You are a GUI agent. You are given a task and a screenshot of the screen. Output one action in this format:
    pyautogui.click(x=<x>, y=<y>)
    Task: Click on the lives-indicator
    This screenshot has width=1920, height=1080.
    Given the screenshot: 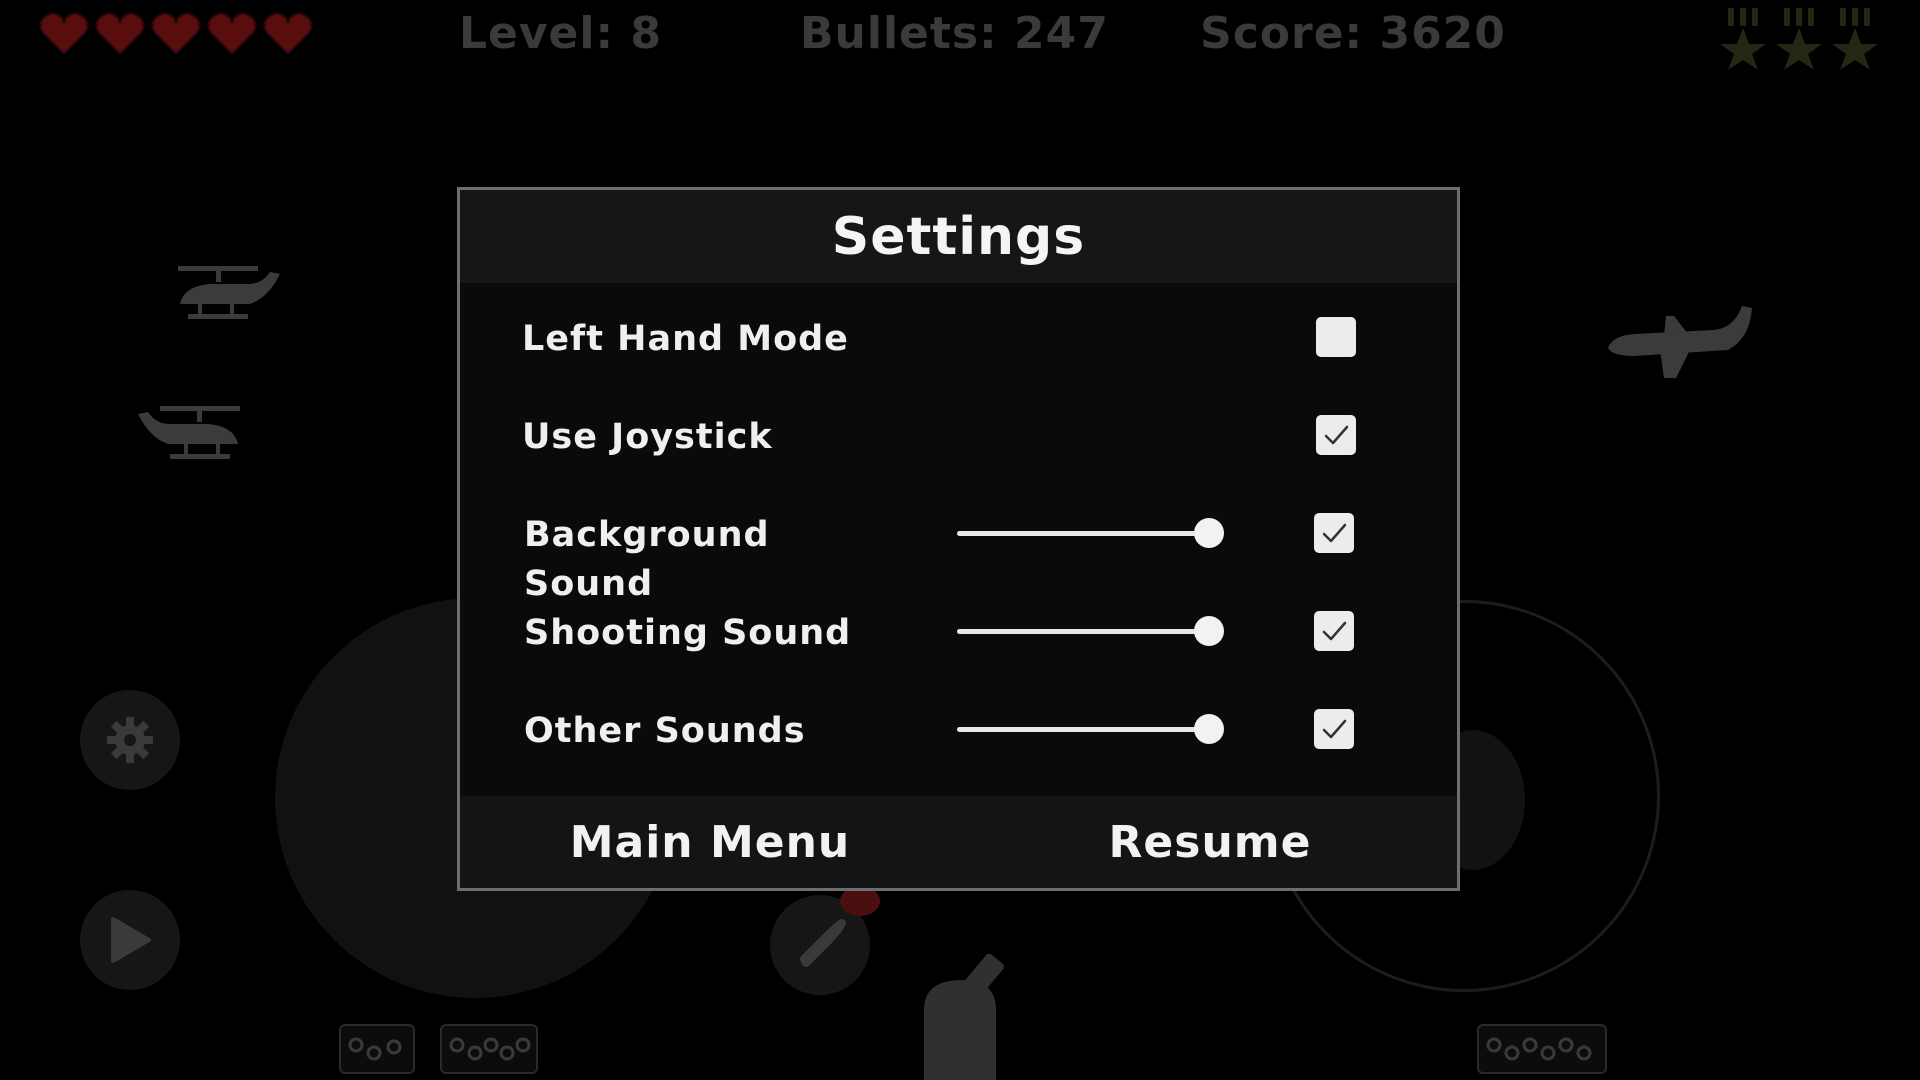 What is the action you would take?
    pyautogui.click(x=176, y=34)
    